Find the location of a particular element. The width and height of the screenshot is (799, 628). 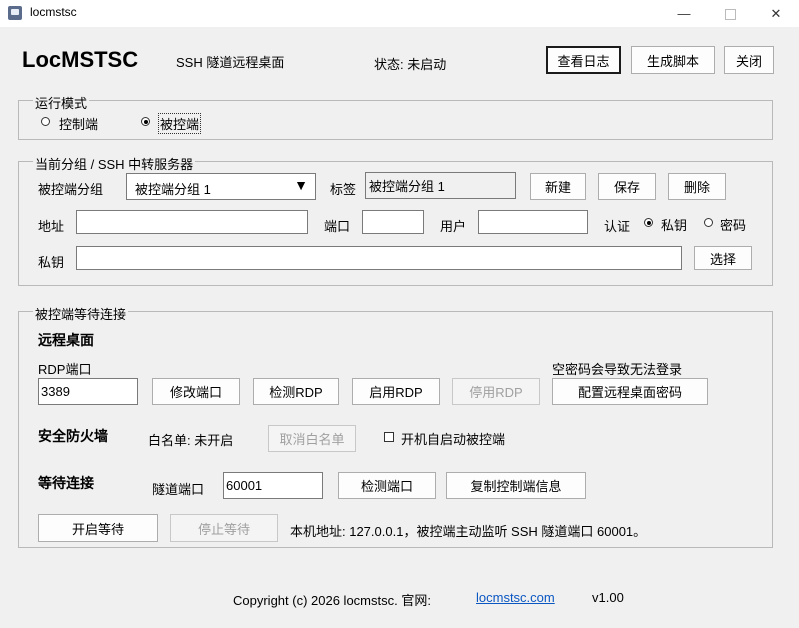

local-address-text: 本机地址: 127.0.0.1，被控端主动监听 SSH 隧道端口 60001。 is located at coordinates (468, 531).